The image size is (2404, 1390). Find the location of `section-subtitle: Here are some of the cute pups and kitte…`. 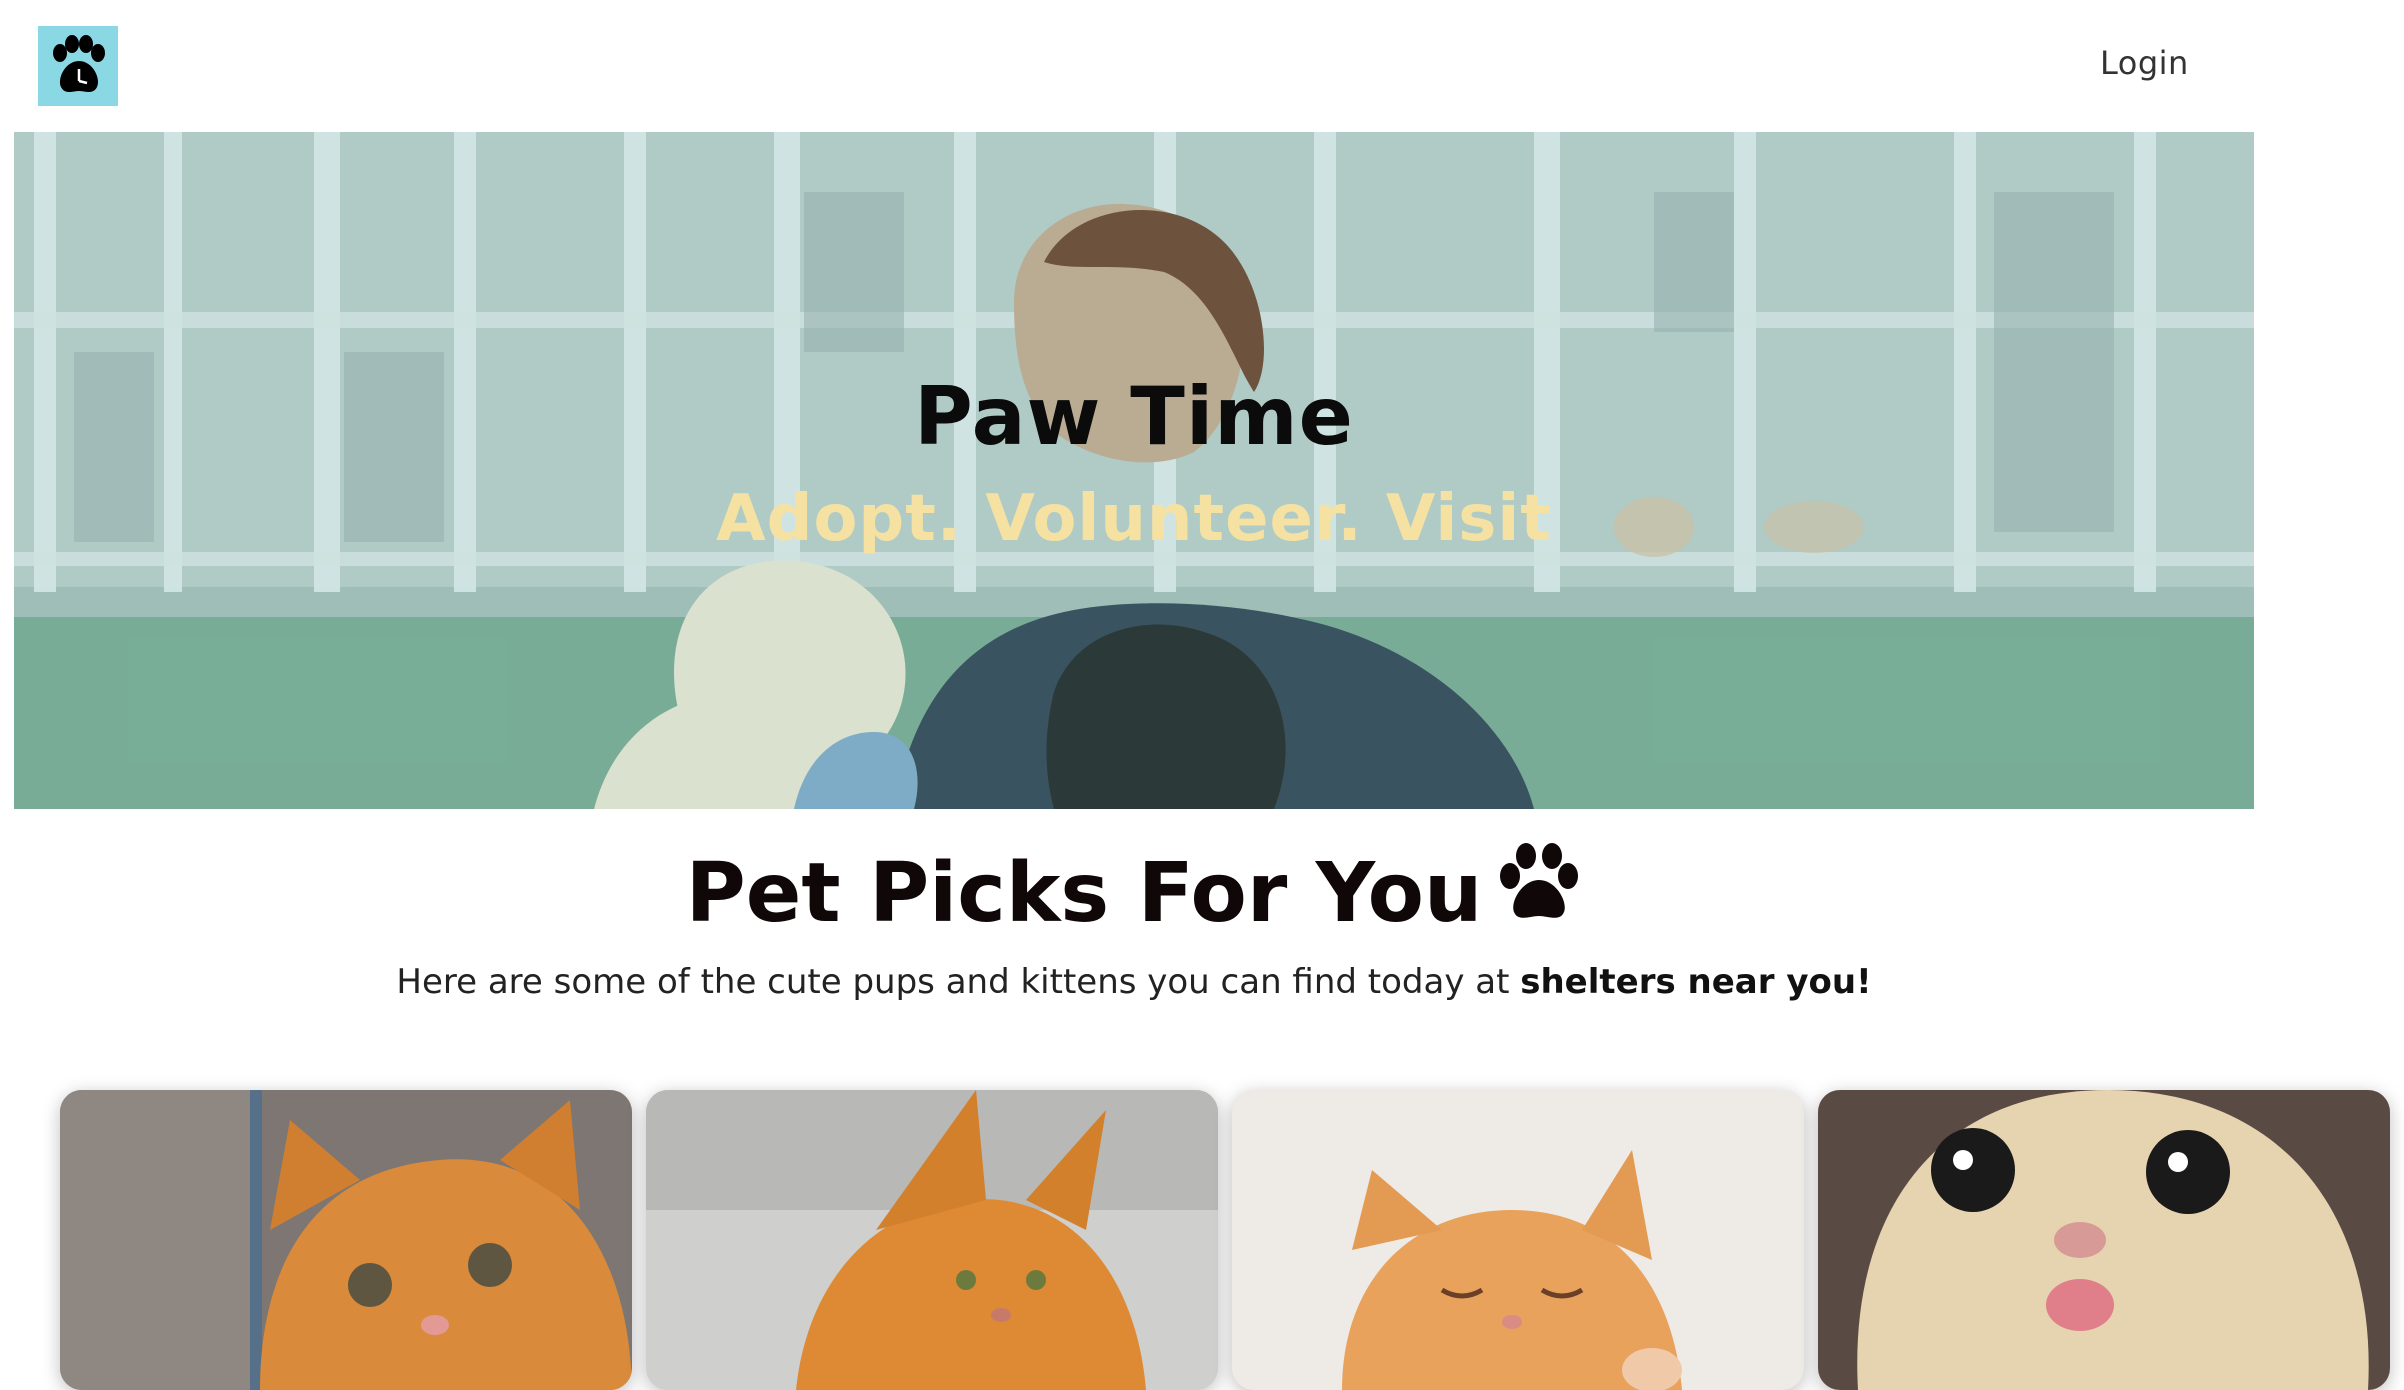

section-subtitle: Here are some of the cute pups and kitte… is located at coordinates (1134, 982).